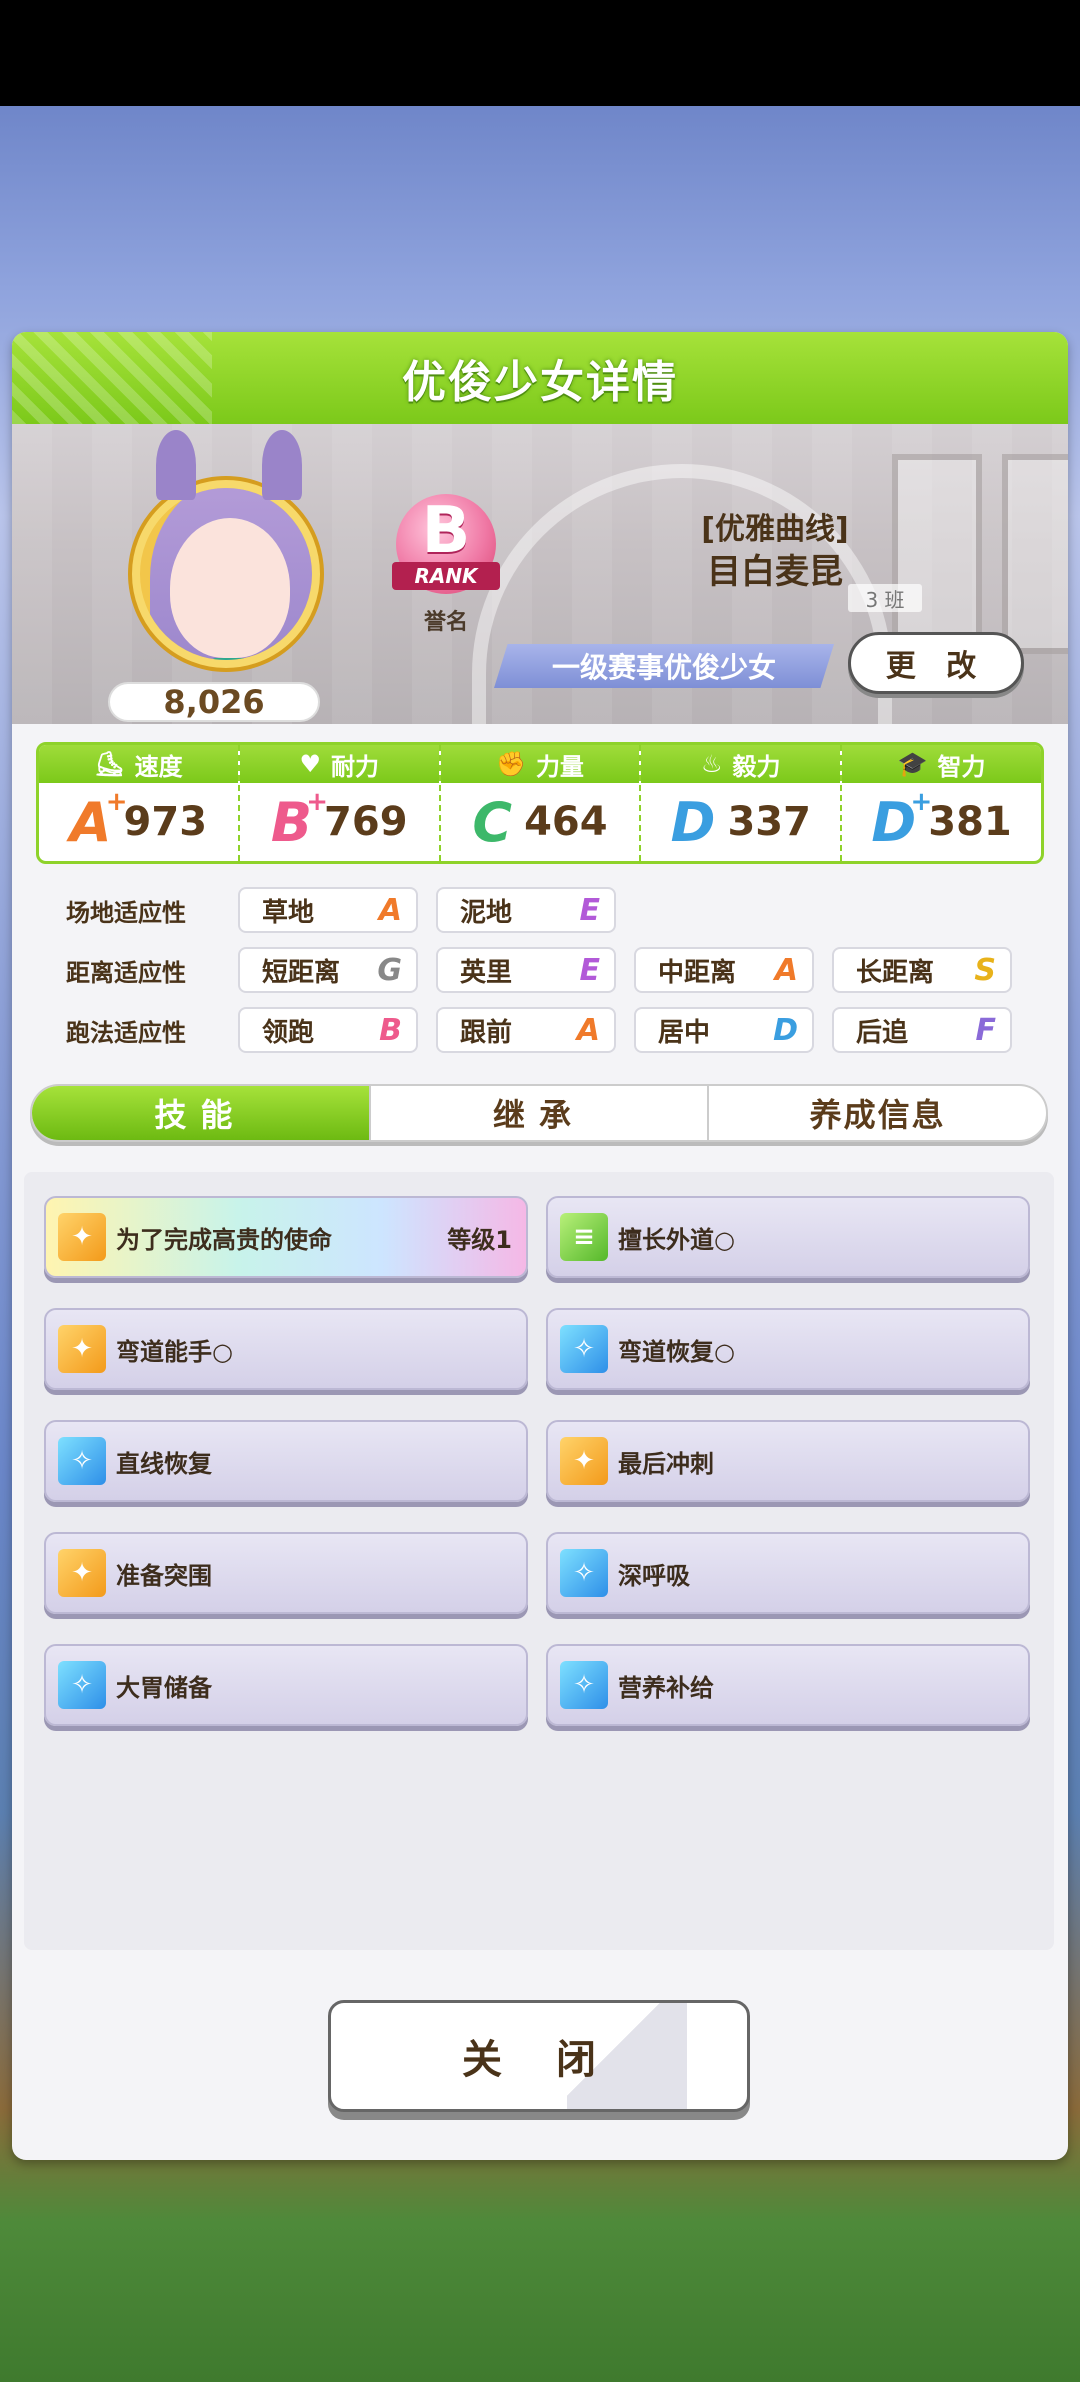  I want to click on apt-front: 领跑 B, so click(328, 1030).